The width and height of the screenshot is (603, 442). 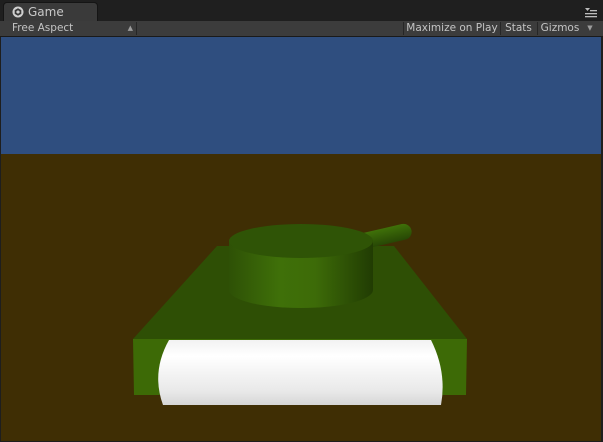 What do you see at coordinates (46, 12) in the screenshot?
I see `tab-title: Game` at bounding box center [46, 12].